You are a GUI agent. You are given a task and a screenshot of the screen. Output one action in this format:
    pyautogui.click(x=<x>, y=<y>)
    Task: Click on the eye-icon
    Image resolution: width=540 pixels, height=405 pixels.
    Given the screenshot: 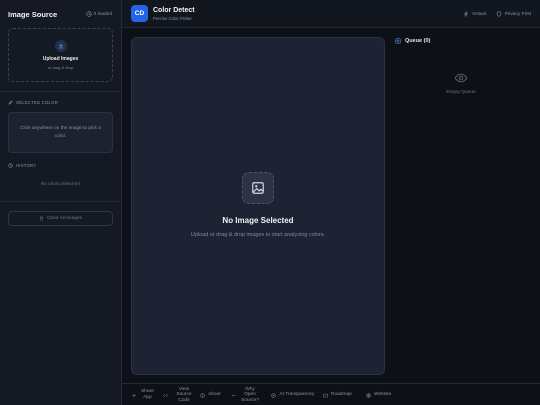 What is the action you would take?
    pyautogui.click(x=461, y=78)
    